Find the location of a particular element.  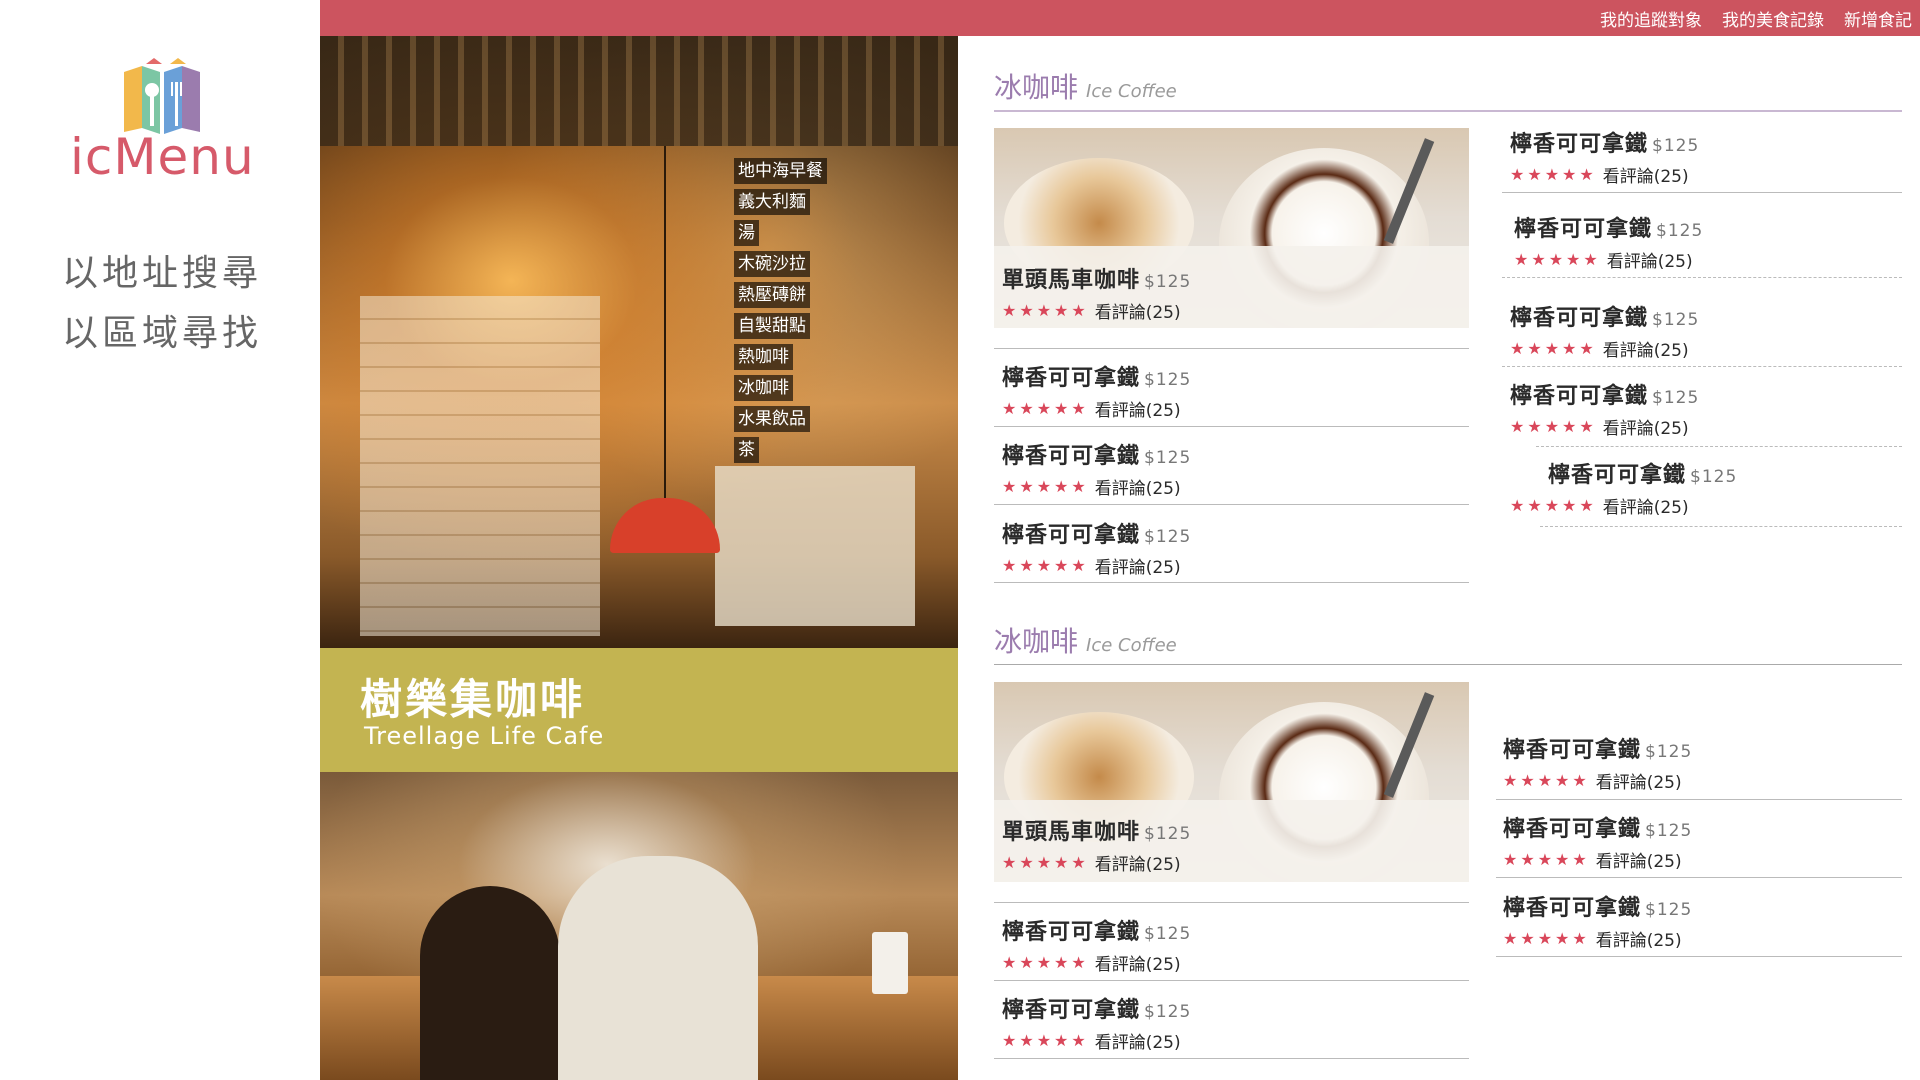

category-item: 義大利麵 is located at coordinates (772, 202).